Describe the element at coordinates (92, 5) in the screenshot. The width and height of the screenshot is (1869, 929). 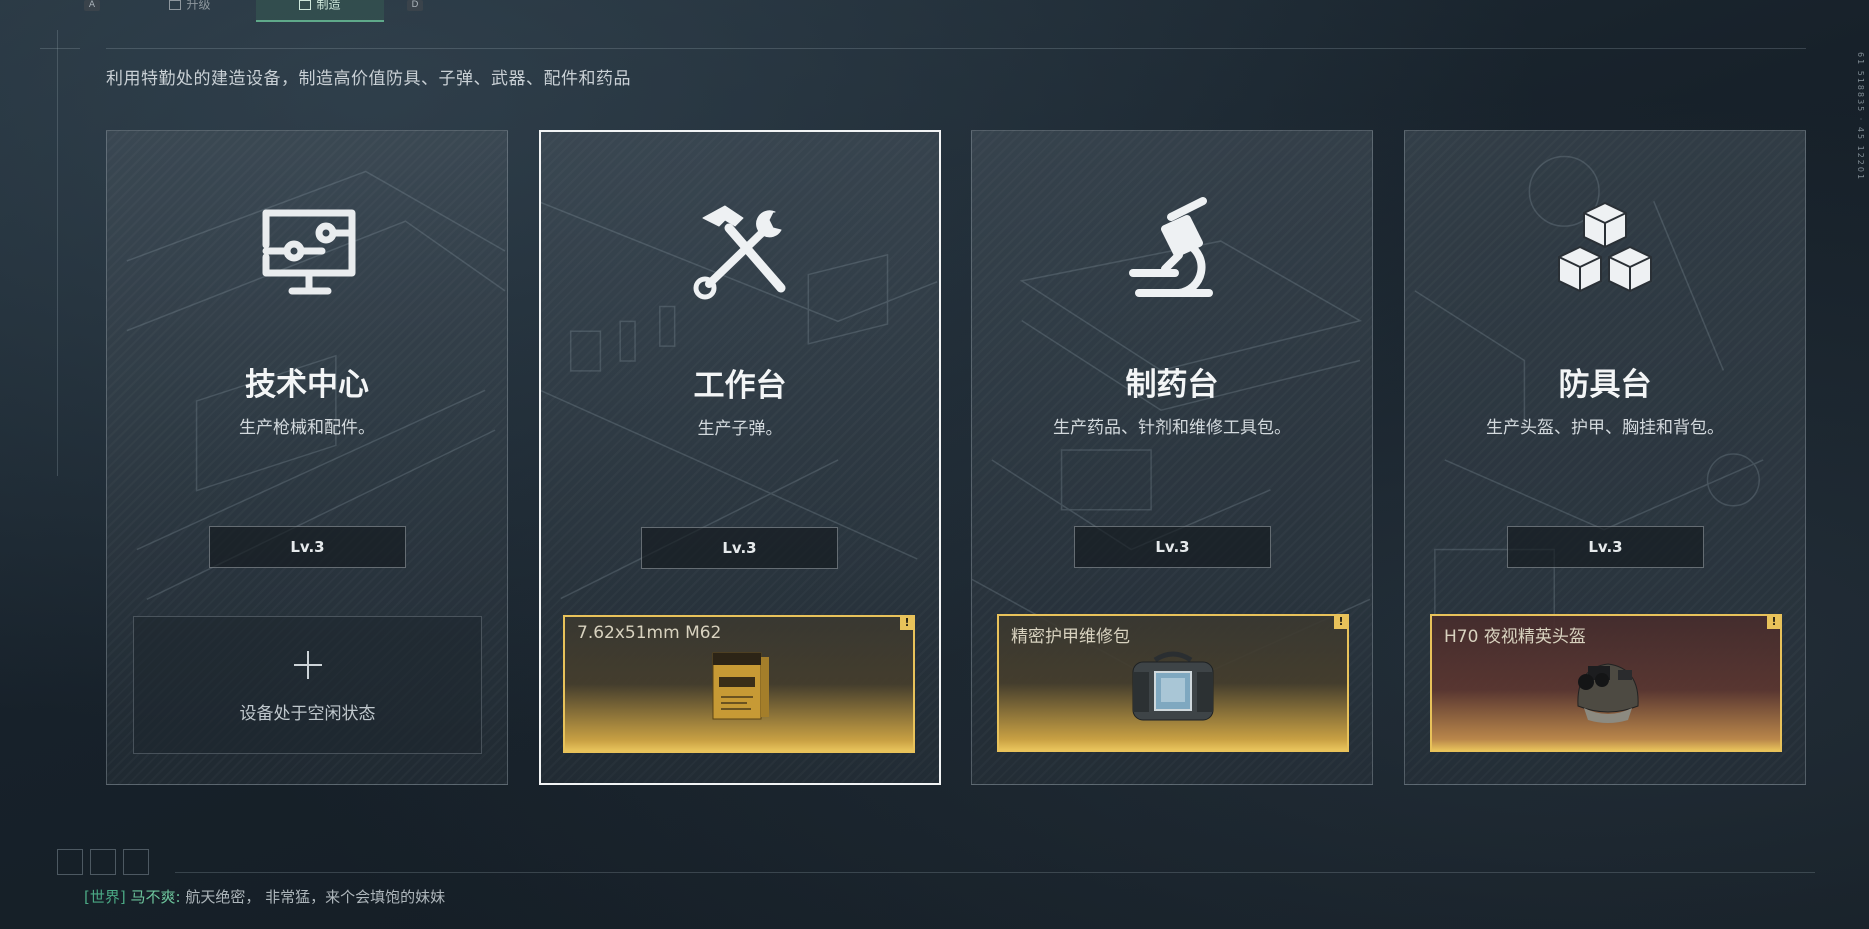
I see `tab-prev-key-hint: A` at that location.